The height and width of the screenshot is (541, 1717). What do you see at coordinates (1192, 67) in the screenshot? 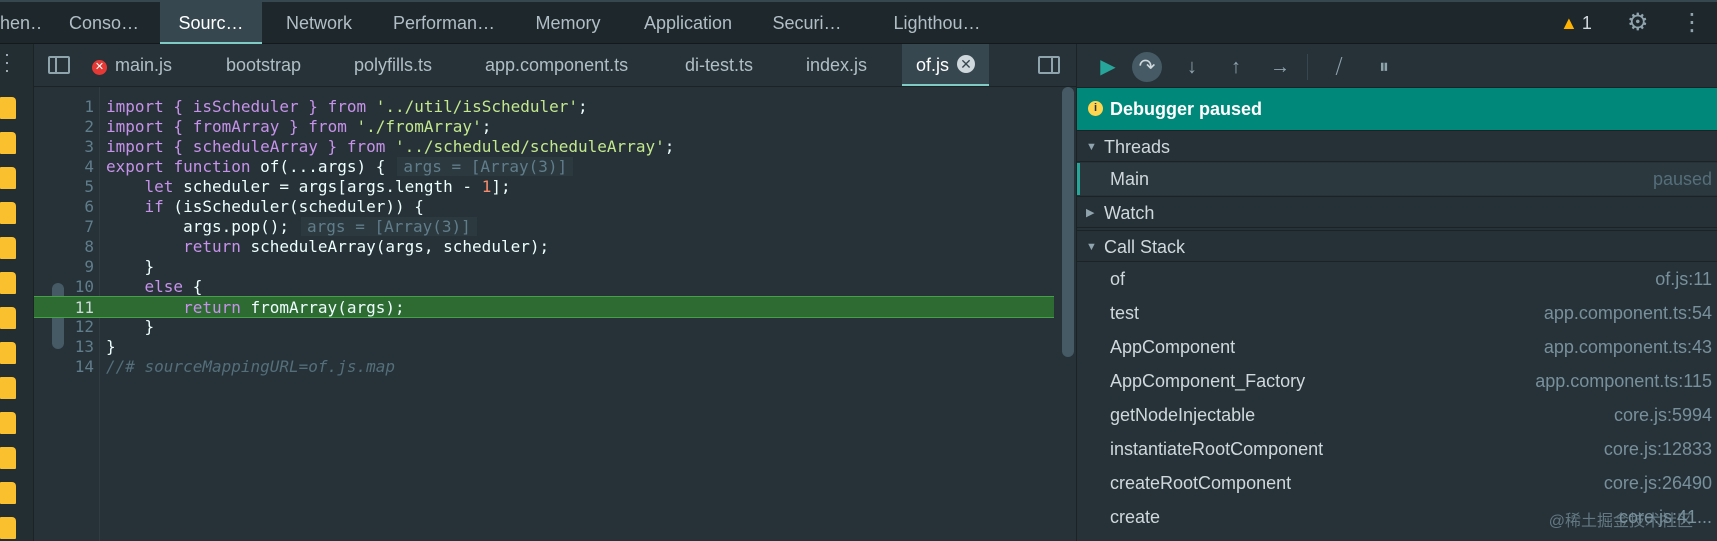
I see `step-into-icon: ↓` at bounding box center [1192, 67].